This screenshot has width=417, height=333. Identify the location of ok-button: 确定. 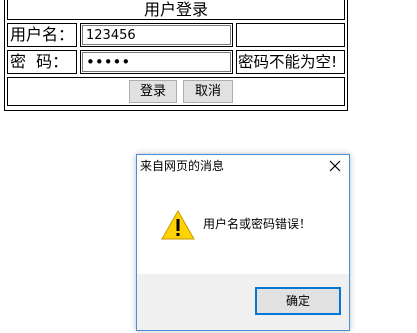
(298, 301).